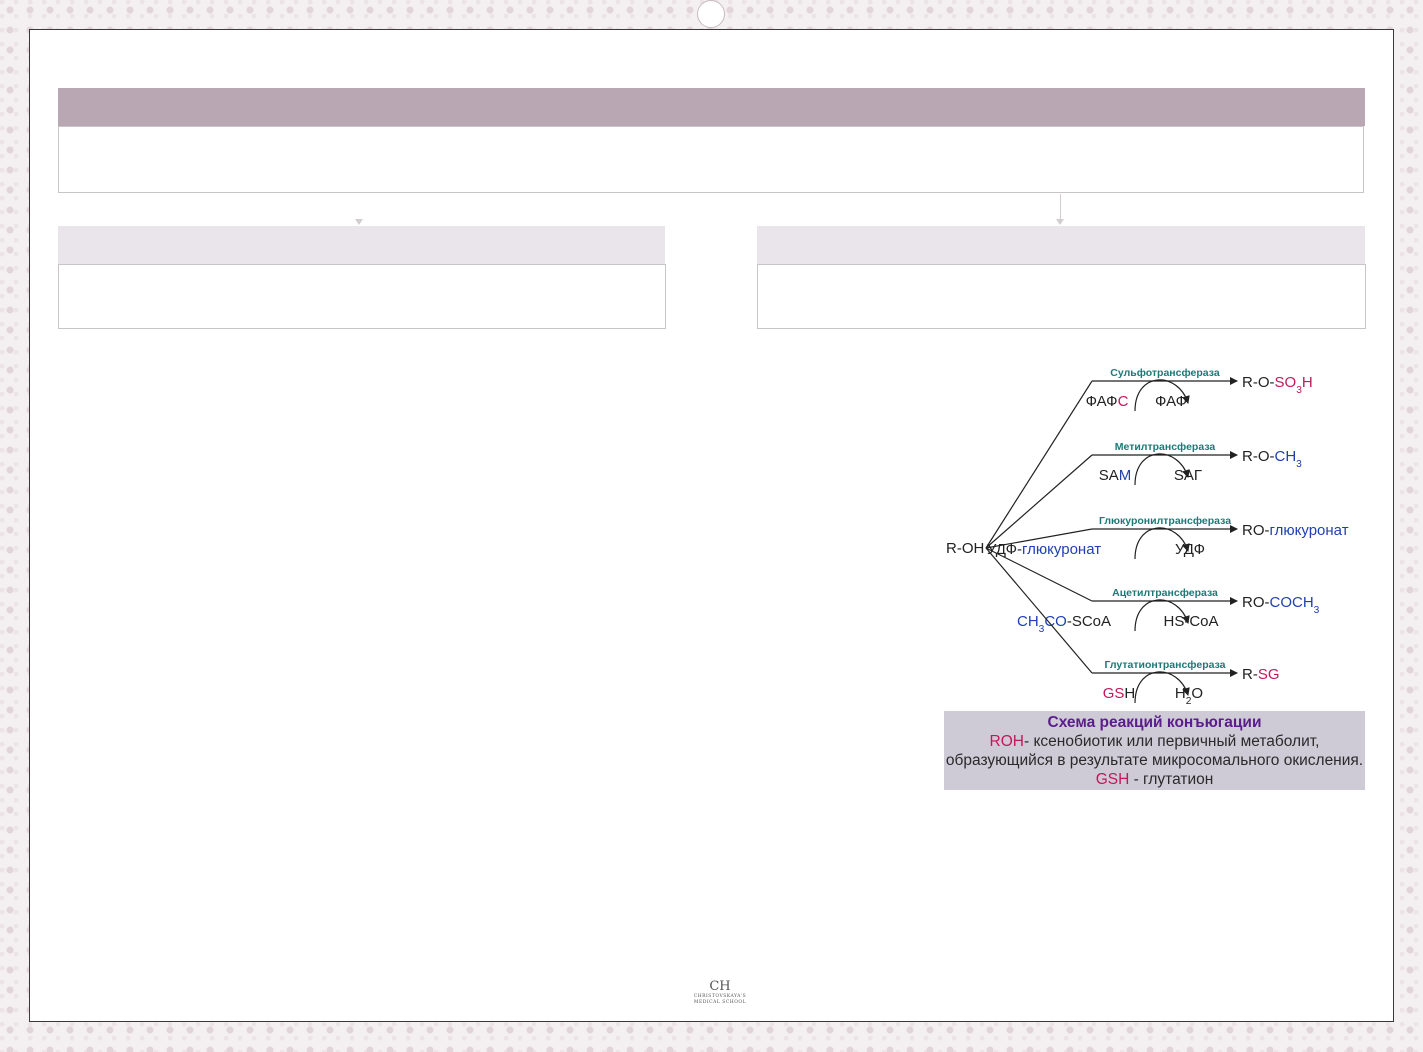 The width and height of the screenshot is (1423, 1052). I want to click on caption-title: Схема реакций конъюгации, so click(1154, 722).